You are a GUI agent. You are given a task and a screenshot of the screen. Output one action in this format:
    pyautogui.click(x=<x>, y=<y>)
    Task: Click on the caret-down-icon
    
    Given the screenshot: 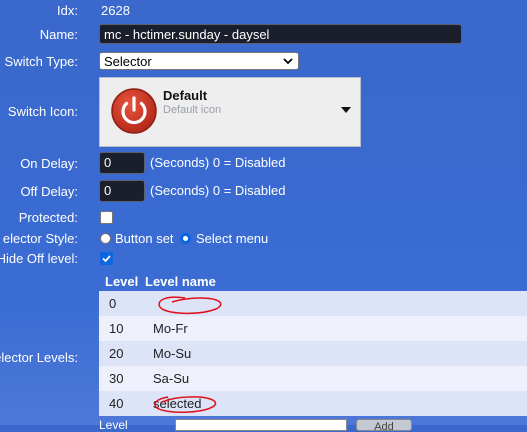 What is the action you would take?
    pyautogui.click(x=346, y=110)
    